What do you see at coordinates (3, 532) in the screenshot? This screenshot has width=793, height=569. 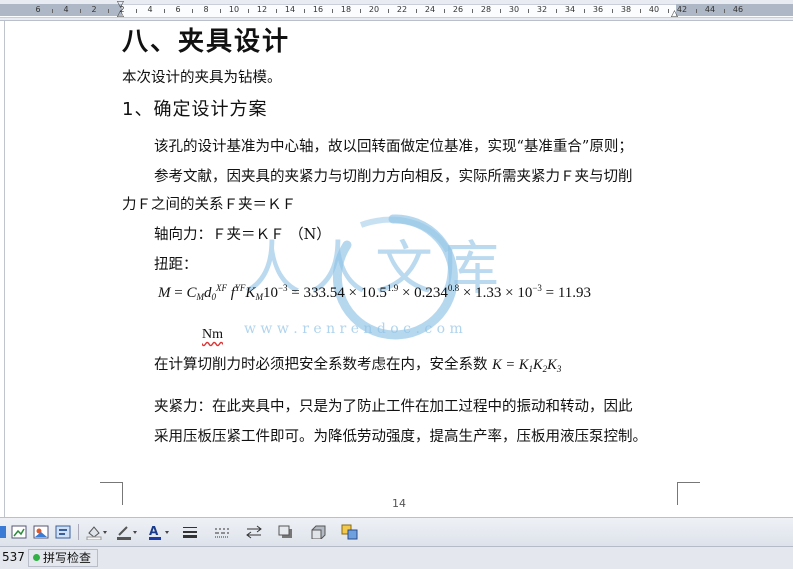 I see `picture-icon` at bounding box center [3, 532].